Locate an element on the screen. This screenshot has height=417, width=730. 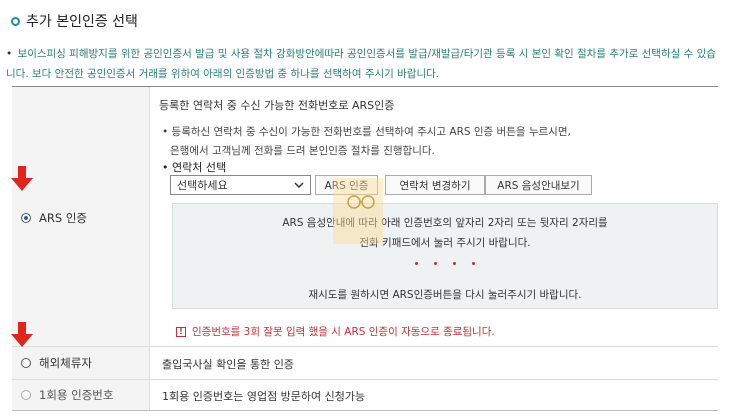
ars-radio is located at coordinates (26, 218).